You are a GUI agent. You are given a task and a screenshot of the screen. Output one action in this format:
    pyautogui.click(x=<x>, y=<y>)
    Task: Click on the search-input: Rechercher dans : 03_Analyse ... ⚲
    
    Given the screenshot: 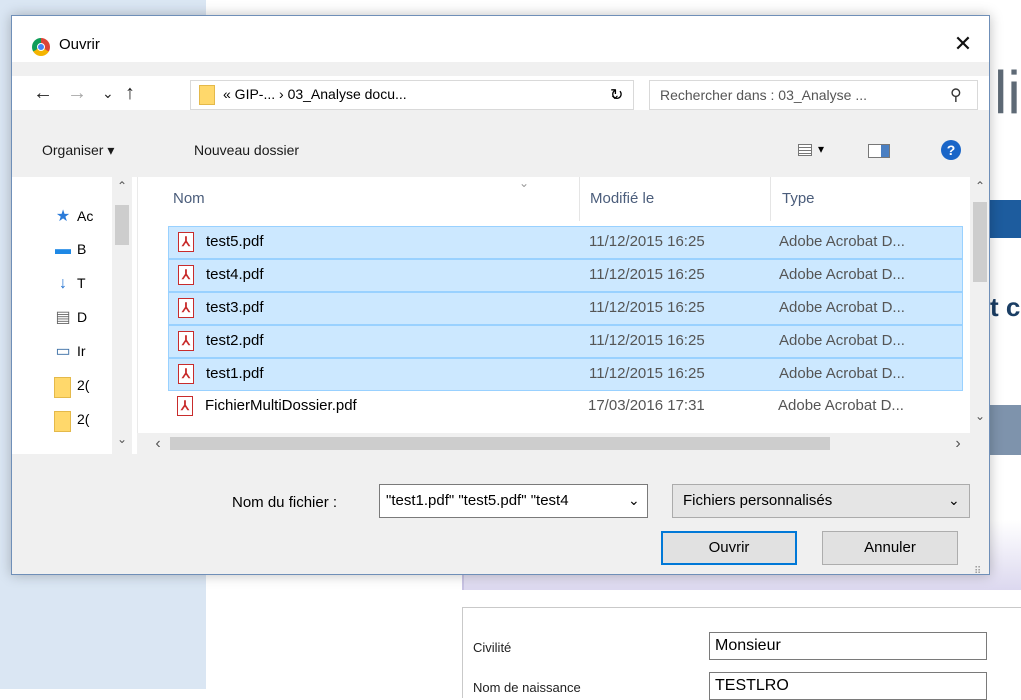 What is the action you would take?
    pyautogui.click(x=813, y=95)
    